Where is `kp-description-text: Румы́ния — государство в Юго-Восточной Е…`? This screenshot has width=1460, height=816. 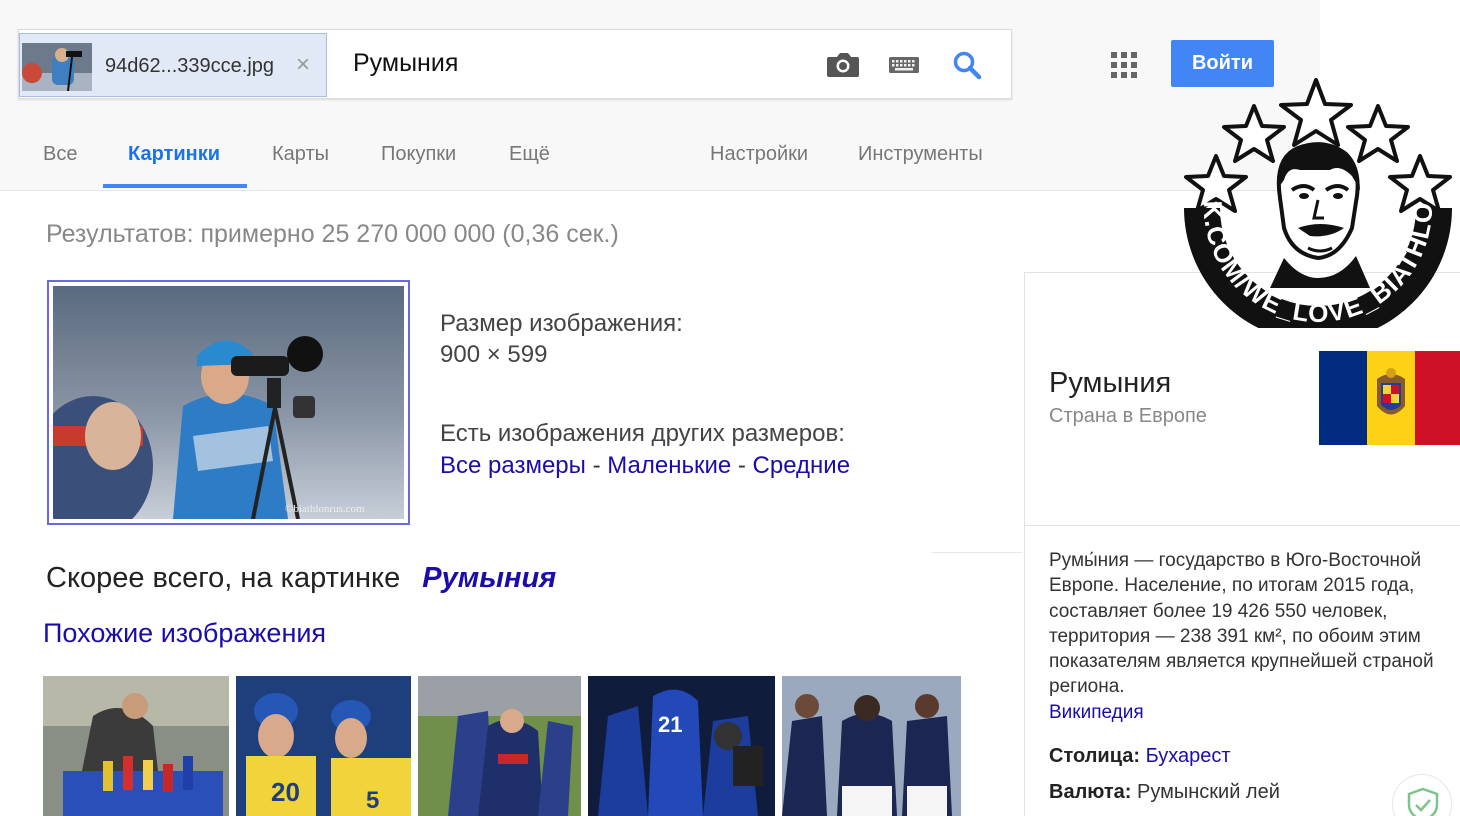
kp-description-text: Румы́ния — государство в Юго-Восточной Е… is located at coordinates (1241, 624).